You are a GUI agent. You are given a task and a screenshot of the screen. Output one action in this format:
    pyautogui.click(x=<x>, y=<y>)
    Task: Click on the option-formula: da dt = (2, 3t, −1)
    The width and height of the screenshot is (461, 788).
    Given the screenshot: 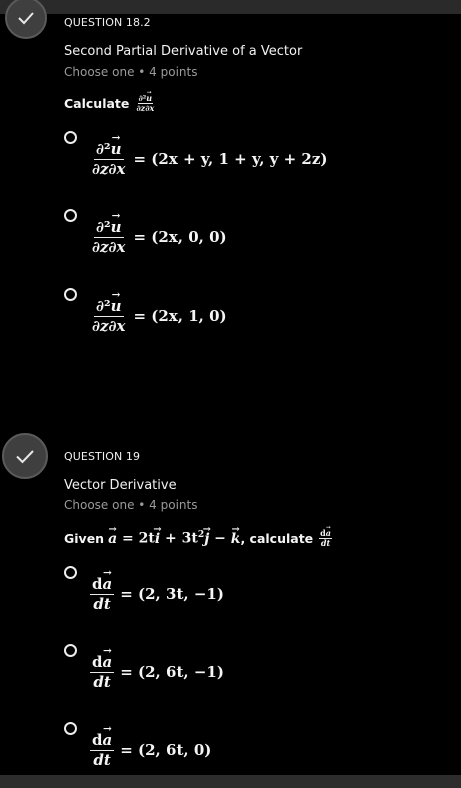 What is the action you would take?
    pyautogui.click(x=157, y=594)
    